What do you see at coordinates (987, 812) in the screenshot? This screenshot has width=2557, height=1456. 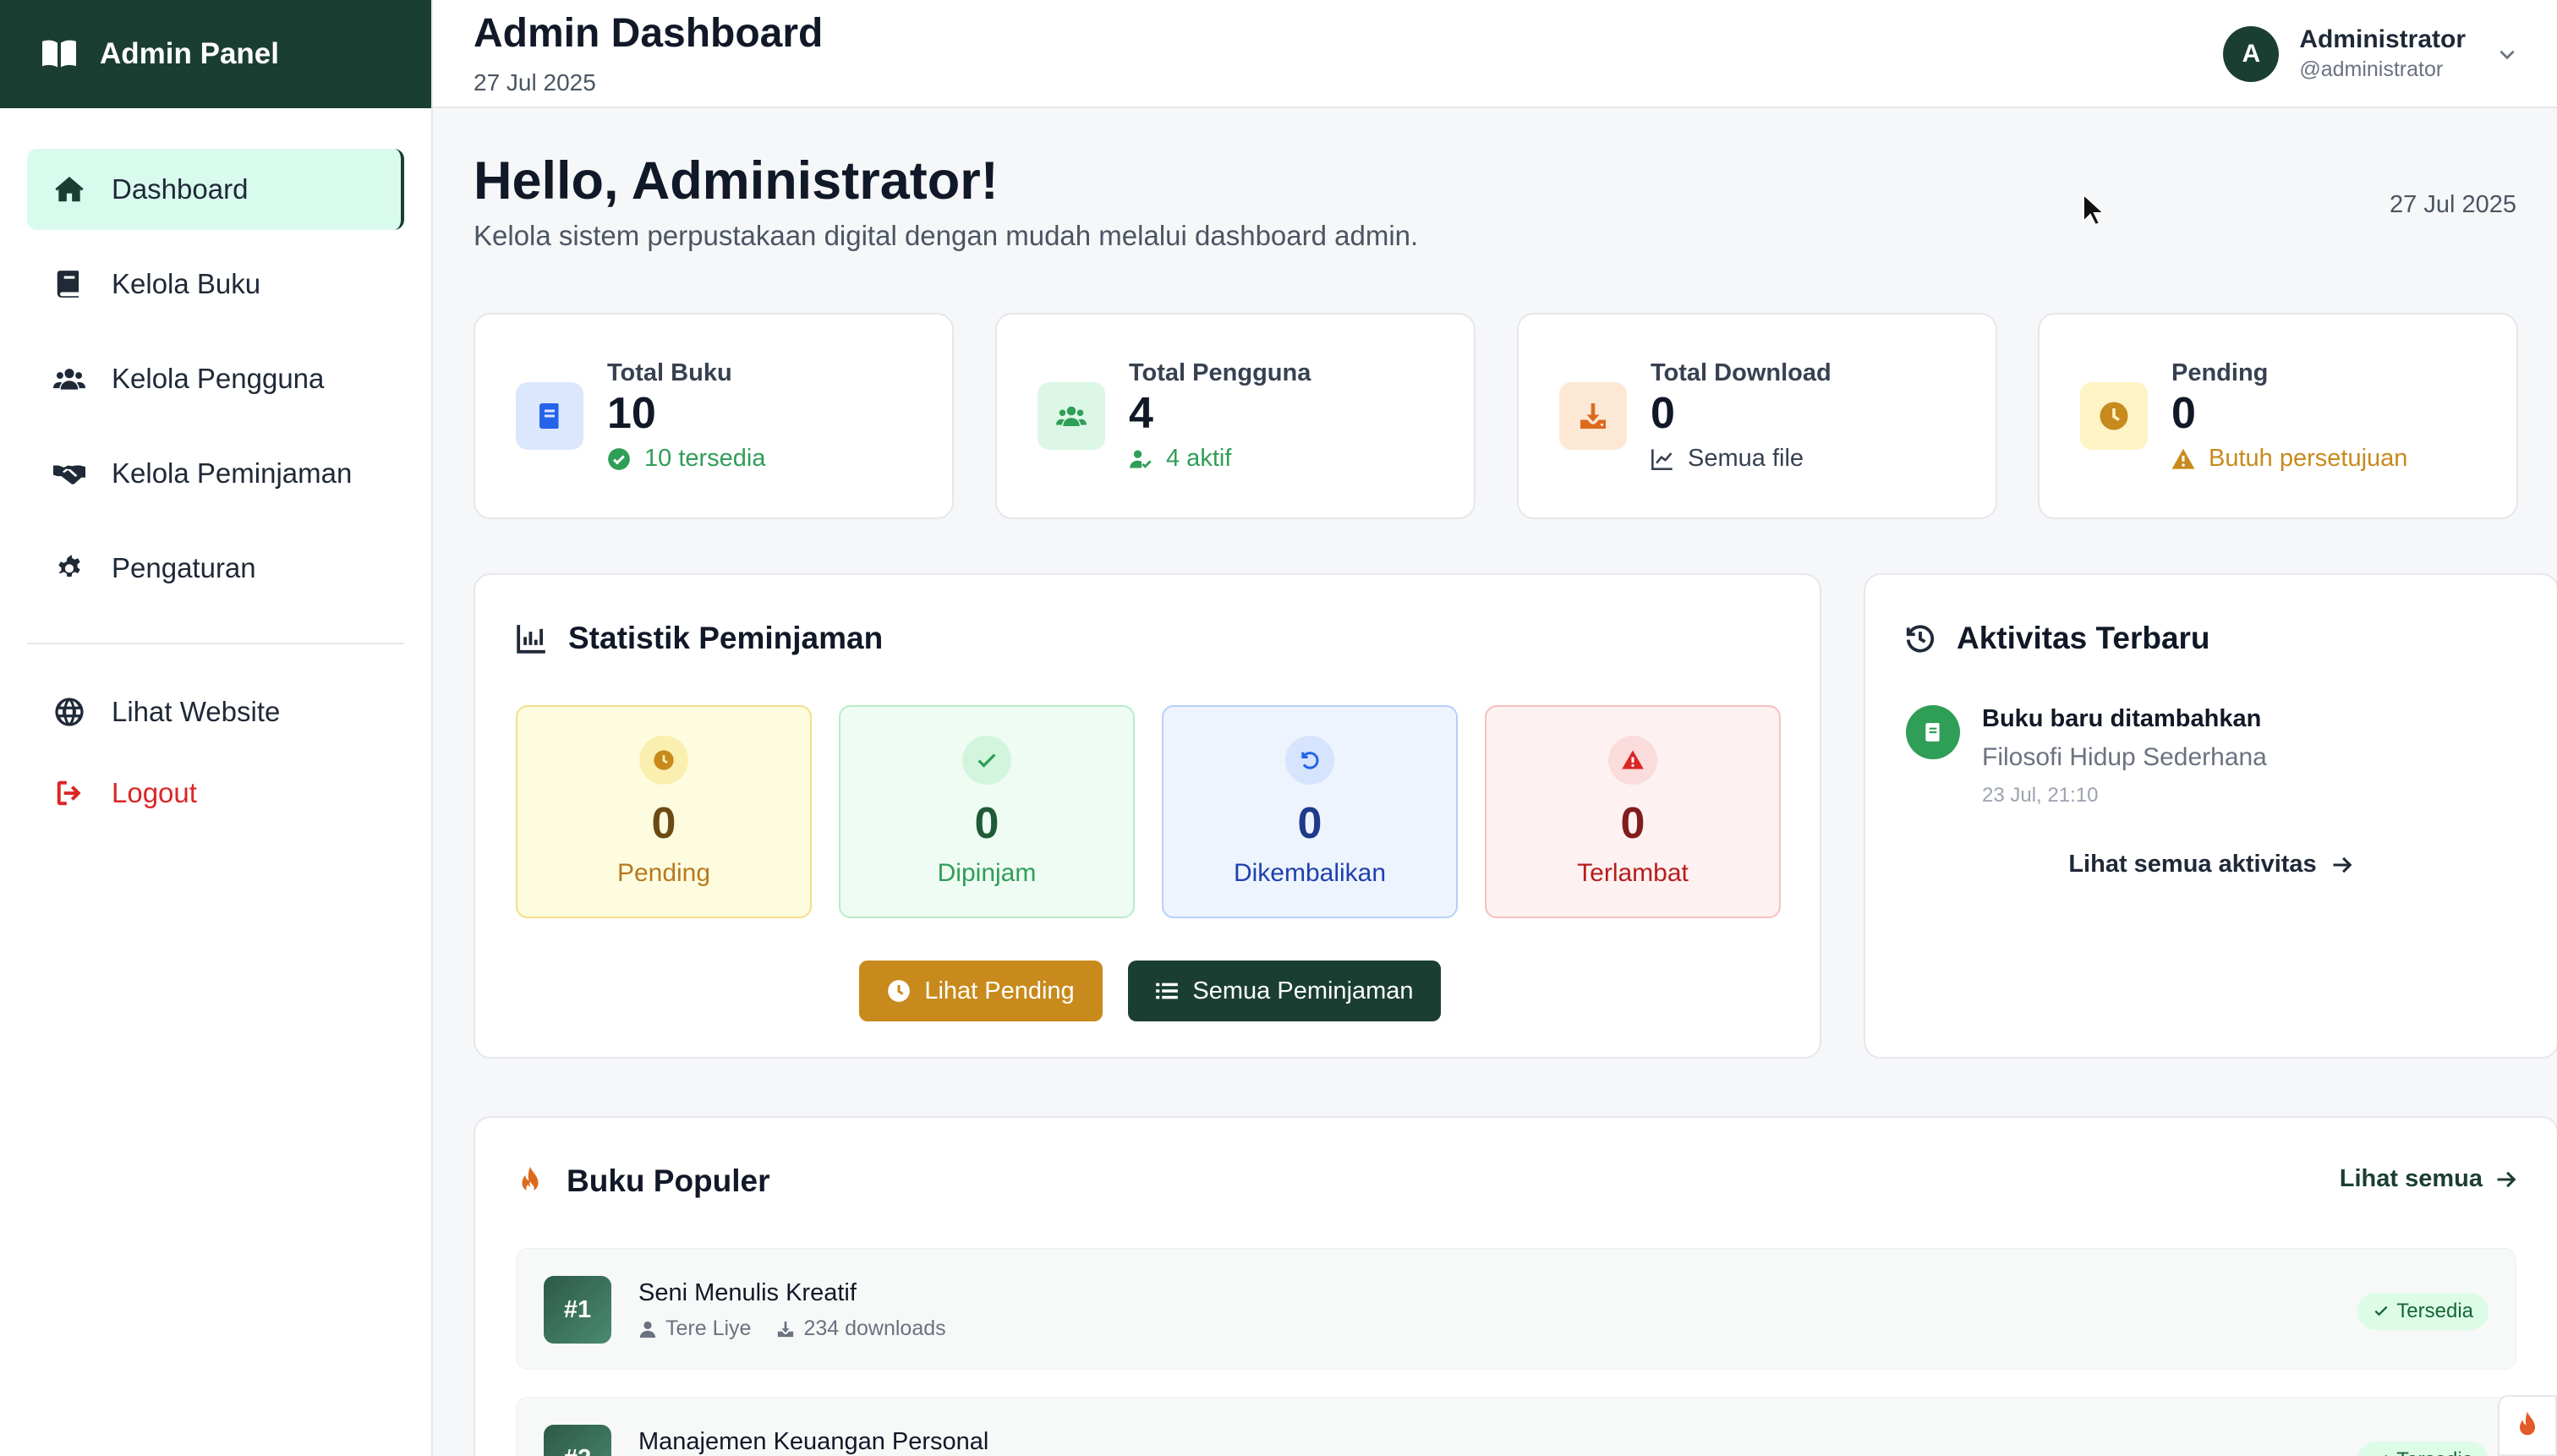 I see `loan-box-dipinjam: 0 Dipinjam` at bounding box center [987, 812].